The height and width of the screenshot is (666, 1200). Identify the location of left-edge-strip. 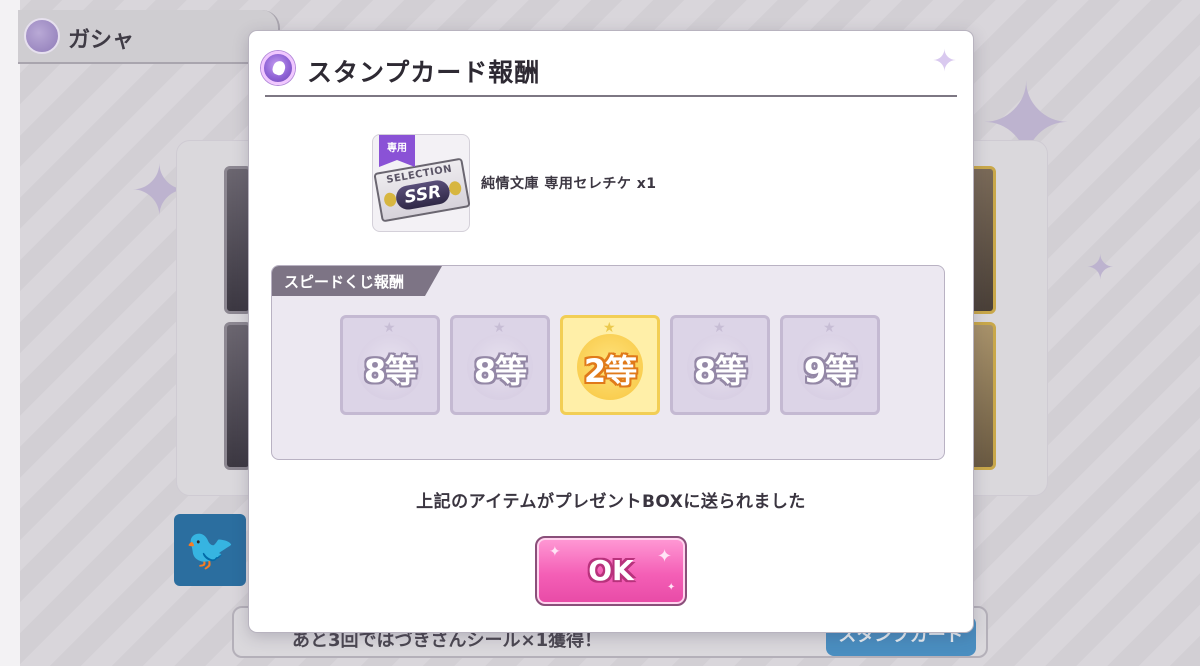
(10, 333).